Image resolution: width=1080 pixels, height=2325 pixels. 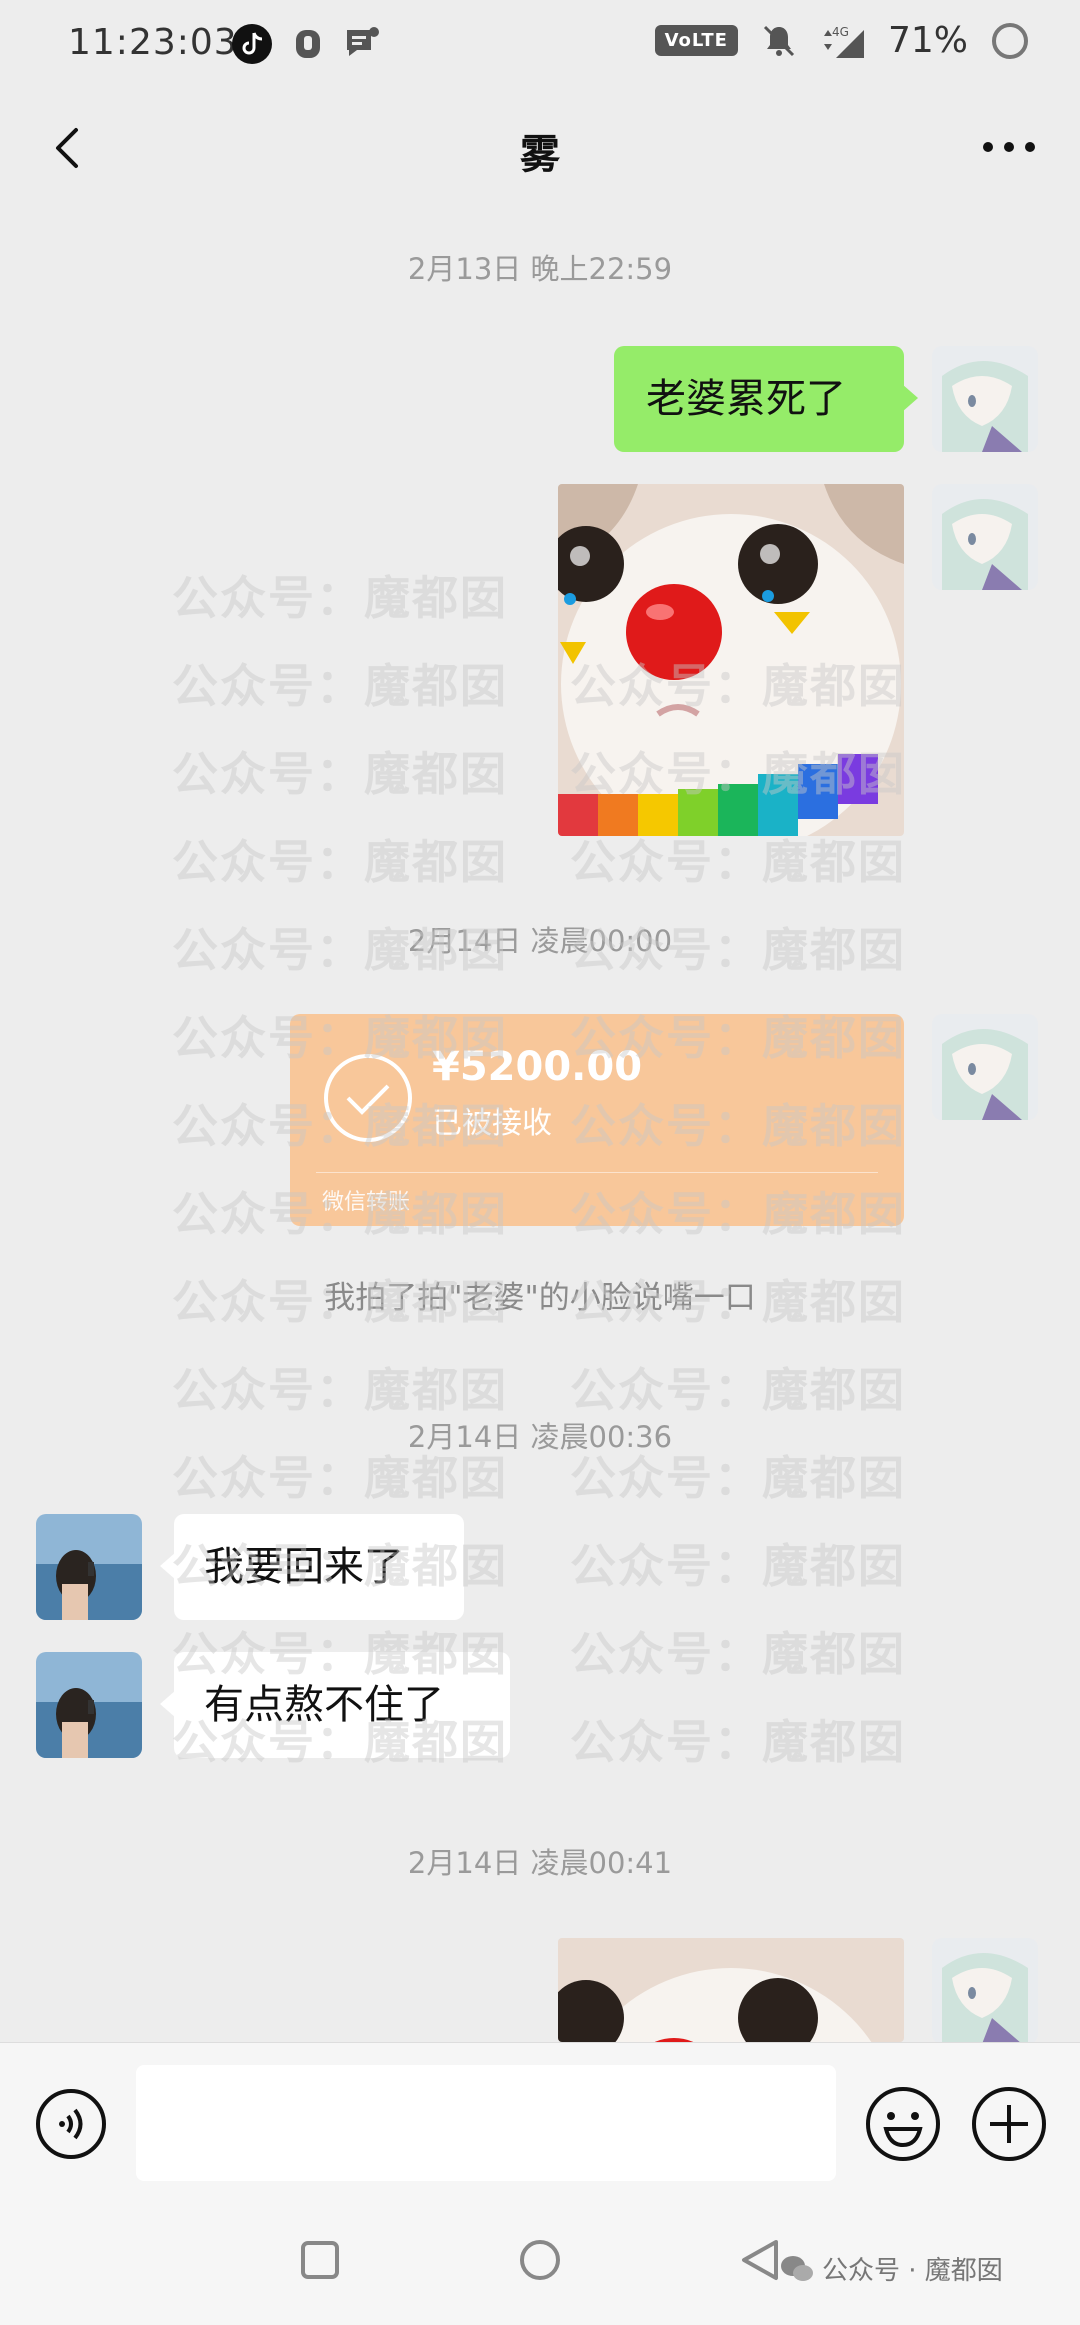 I want to click on back-triangle-icon, so click(x=760, y=2260).